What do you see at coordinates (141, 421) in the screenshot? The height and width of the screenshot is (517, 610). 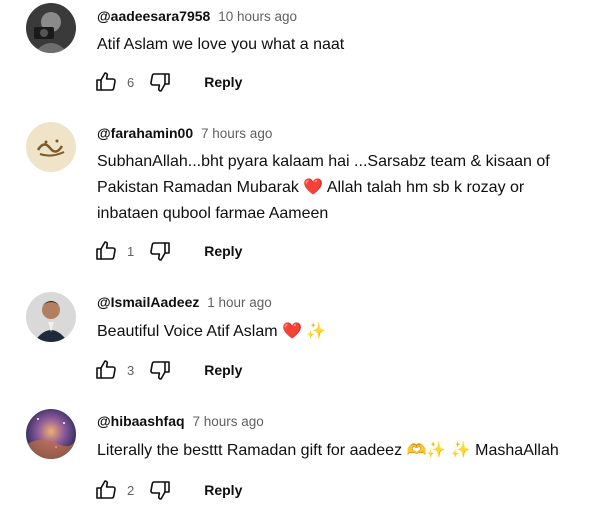 I see `comment-author: @hibaashfaq` at bounding box center [141, 421].